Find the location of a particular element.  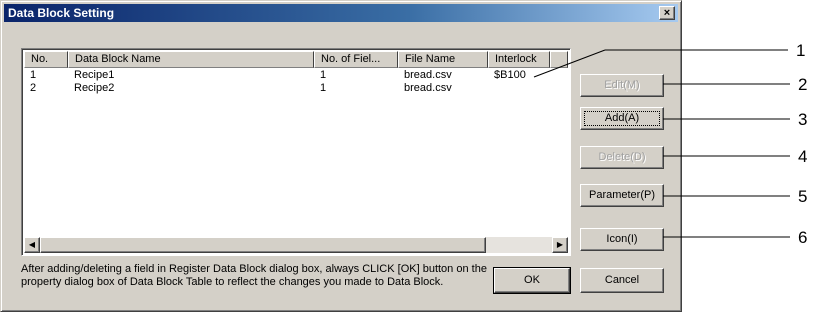

delete-button: Delete(D) is located at coordinates (622, 157).